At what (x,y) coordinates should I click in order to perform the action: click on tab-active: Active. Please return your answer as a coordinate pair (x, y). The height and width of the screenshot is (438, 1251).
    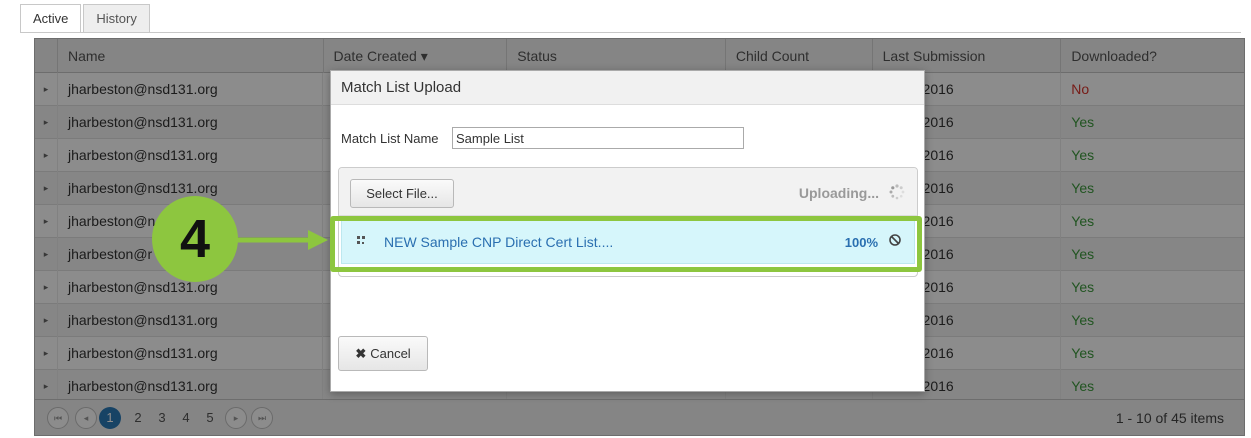
    Looking at the image, I should click on (51, 18).